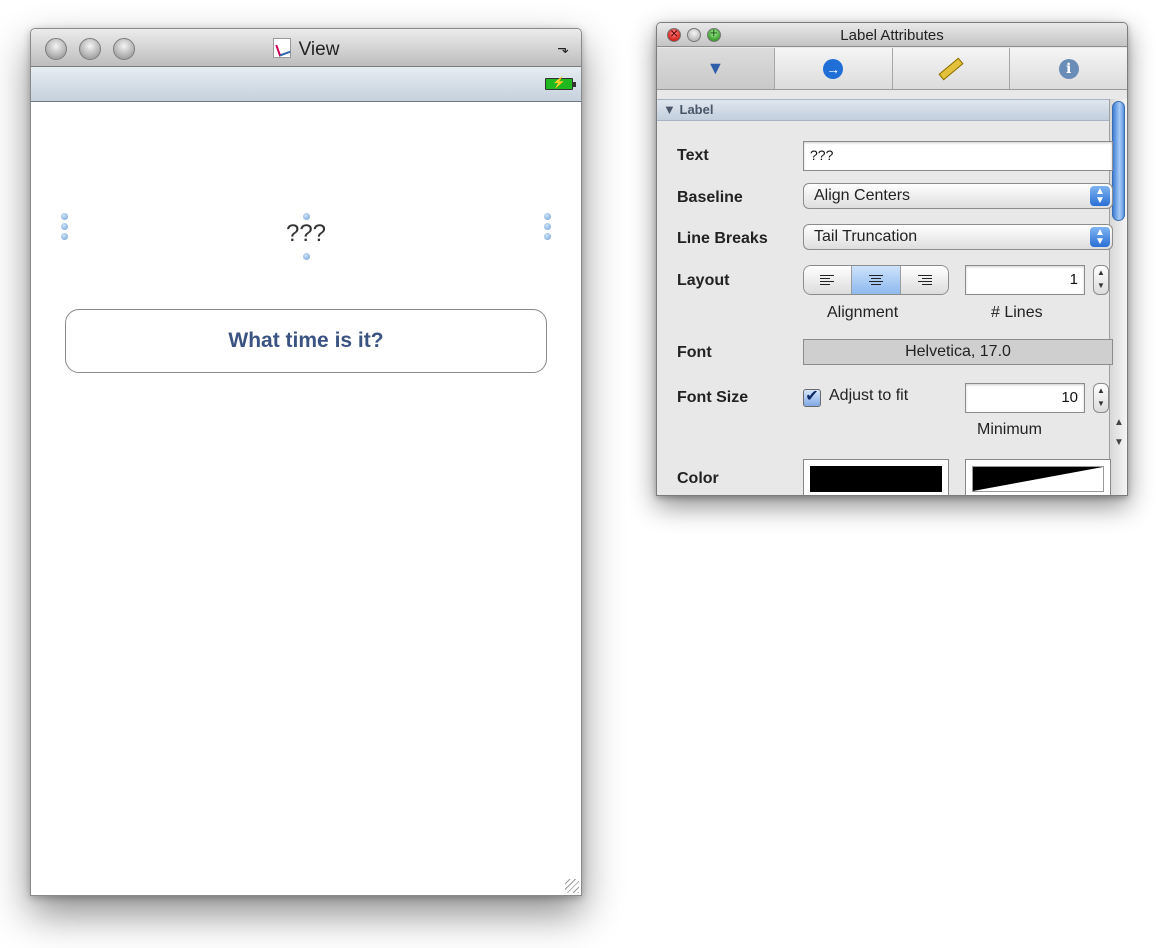  What do you see at coordinates (703, 280) in the screenshot?
I see `layout-row-label: Layout` at bounding box center [703, 280].